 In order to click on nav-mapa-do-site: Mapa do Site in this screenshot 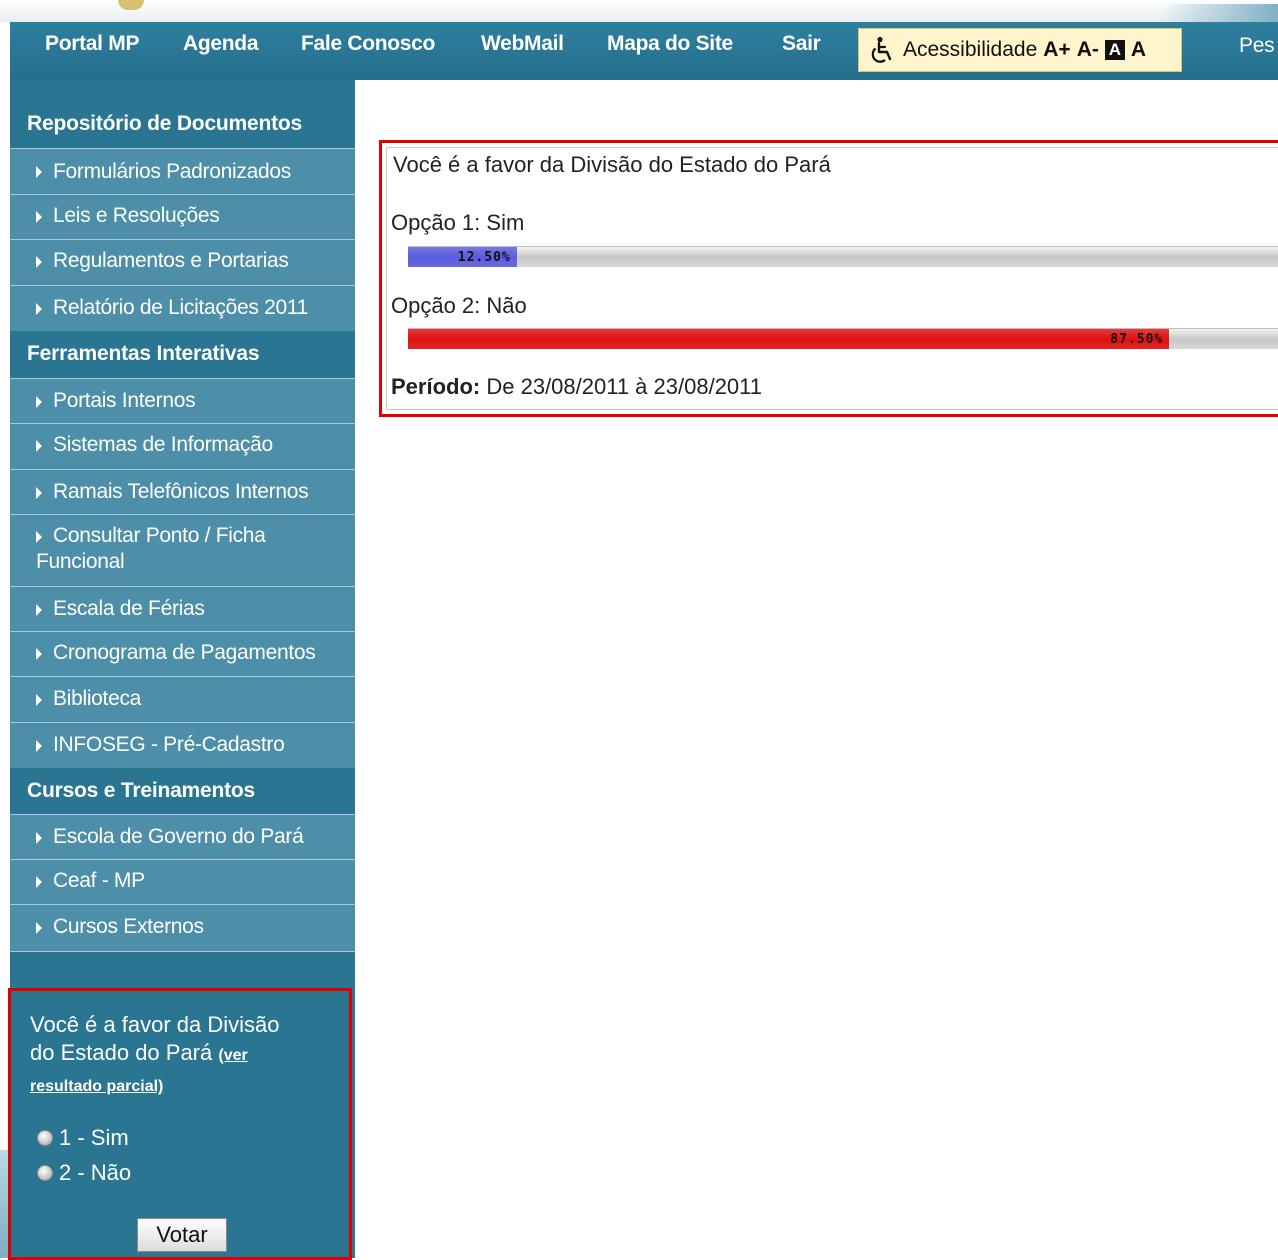, I will do `click(670, 44)`.